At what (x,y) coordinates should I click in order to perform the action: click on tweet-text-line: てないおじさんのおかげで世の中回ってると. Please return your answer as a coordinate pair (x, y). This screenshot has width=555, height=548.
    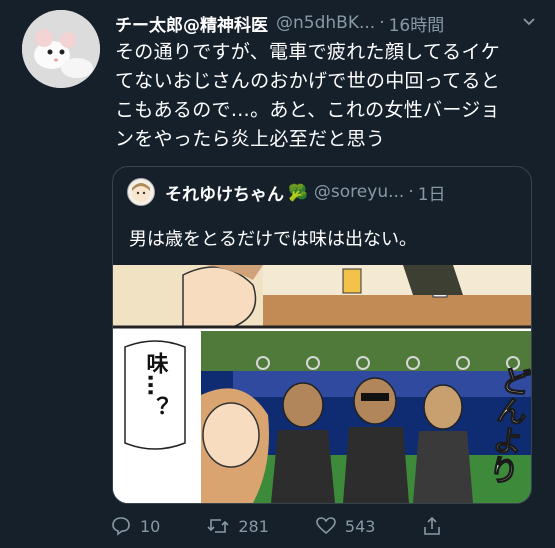
    Looking at the image, I should click on (308, 81).